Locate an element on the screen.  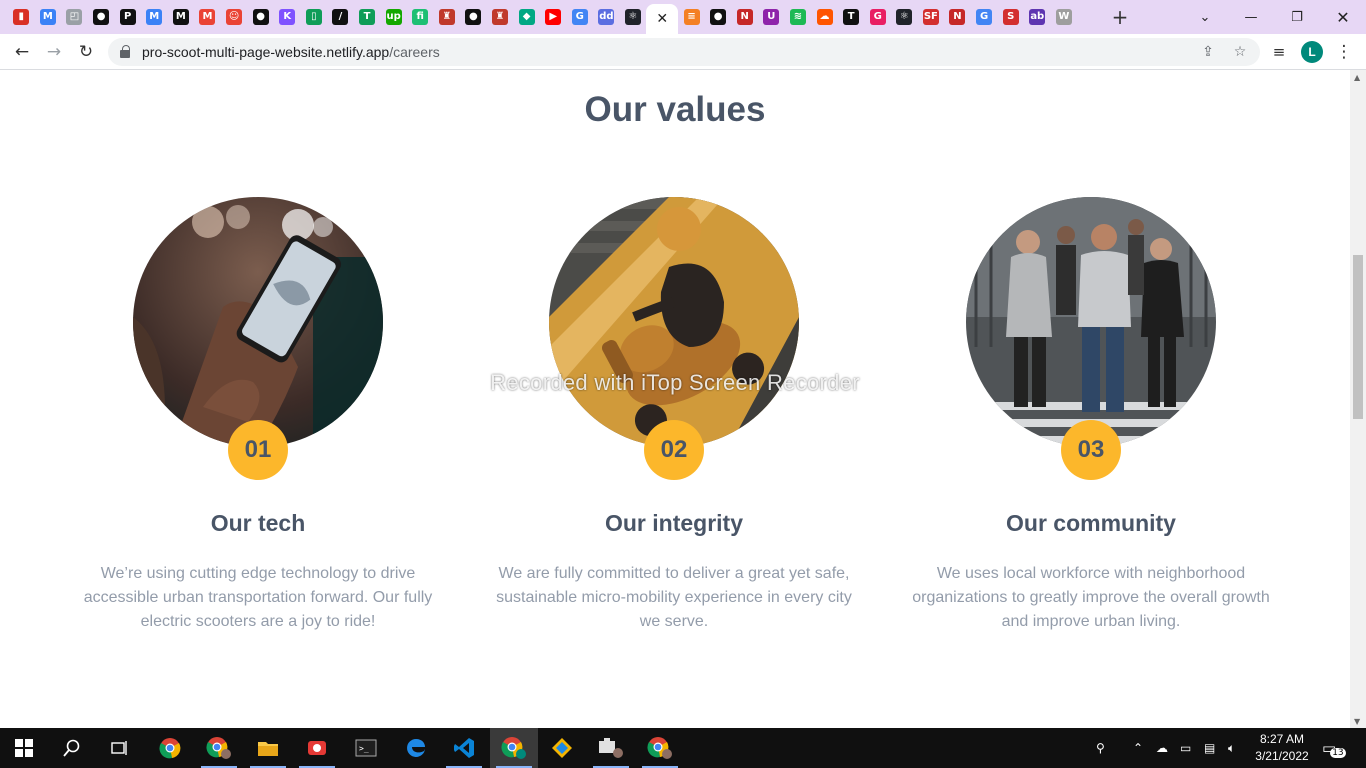
browser-tab: U is located at coordinates (771, 17).